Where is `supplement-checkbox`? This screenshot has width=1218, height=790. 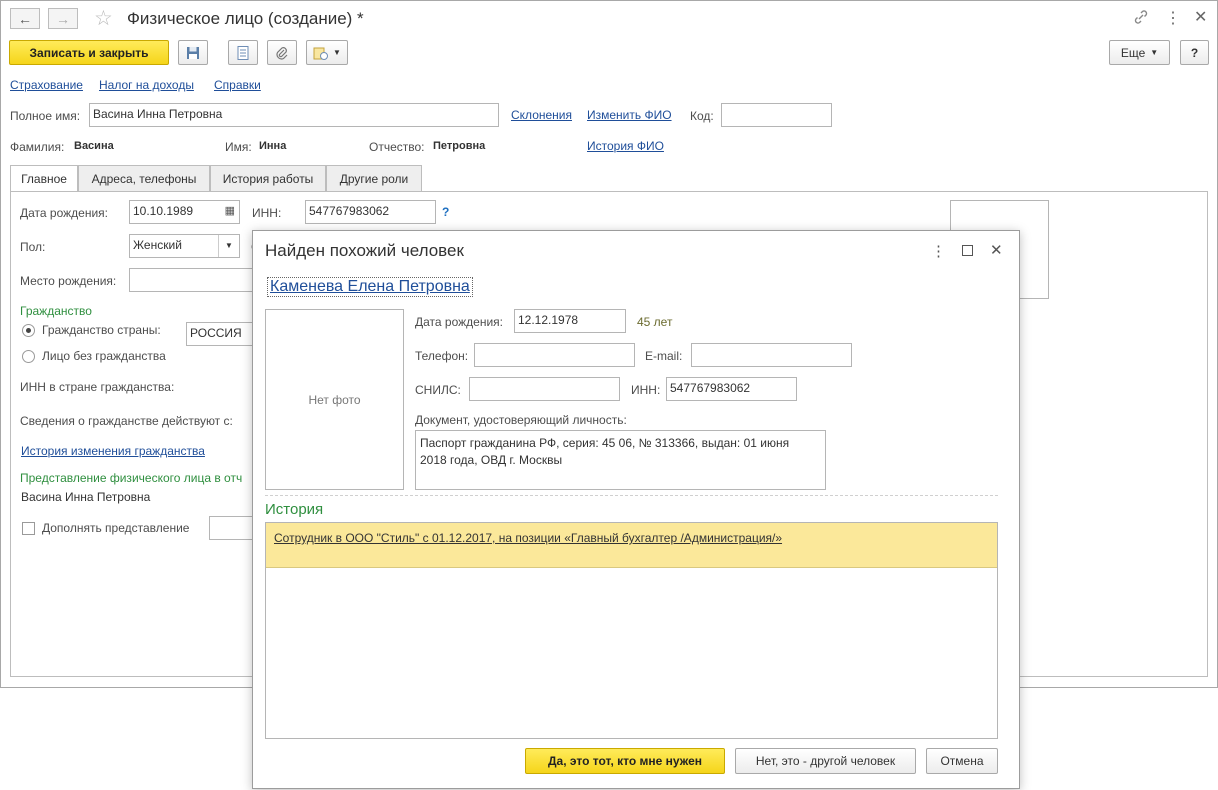 supplement-checkbox is located at coordinates (28, 528).